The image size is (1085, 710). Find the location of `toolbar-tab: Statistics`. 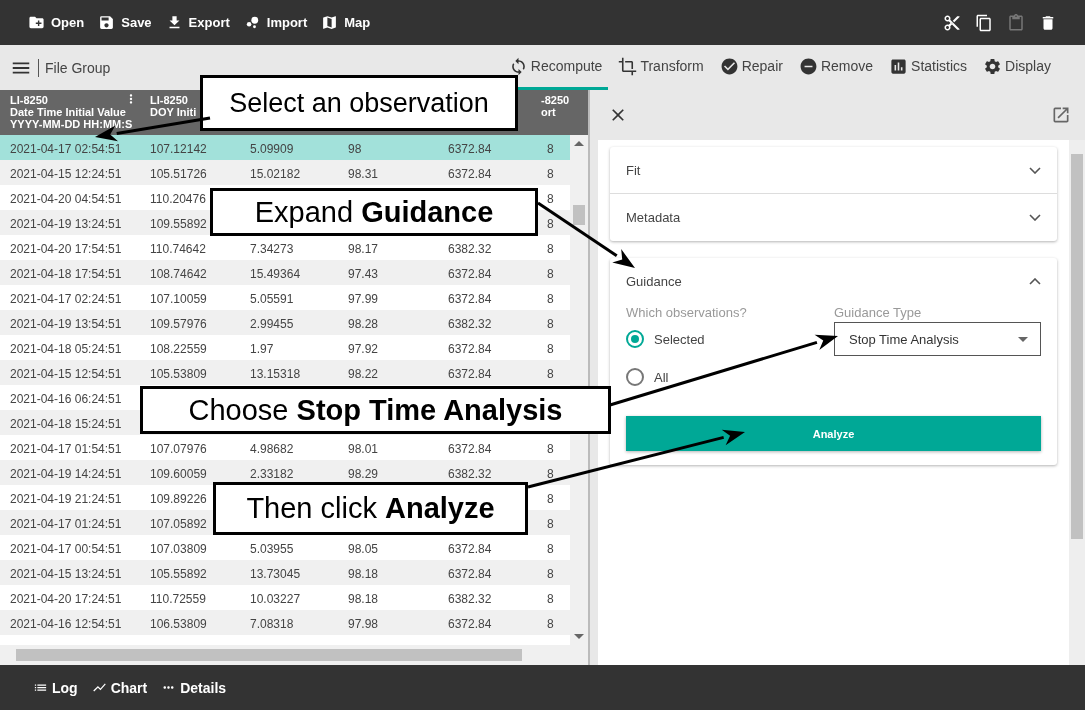

toolbar-tab: Statistics is located at coordinates (928, 67).